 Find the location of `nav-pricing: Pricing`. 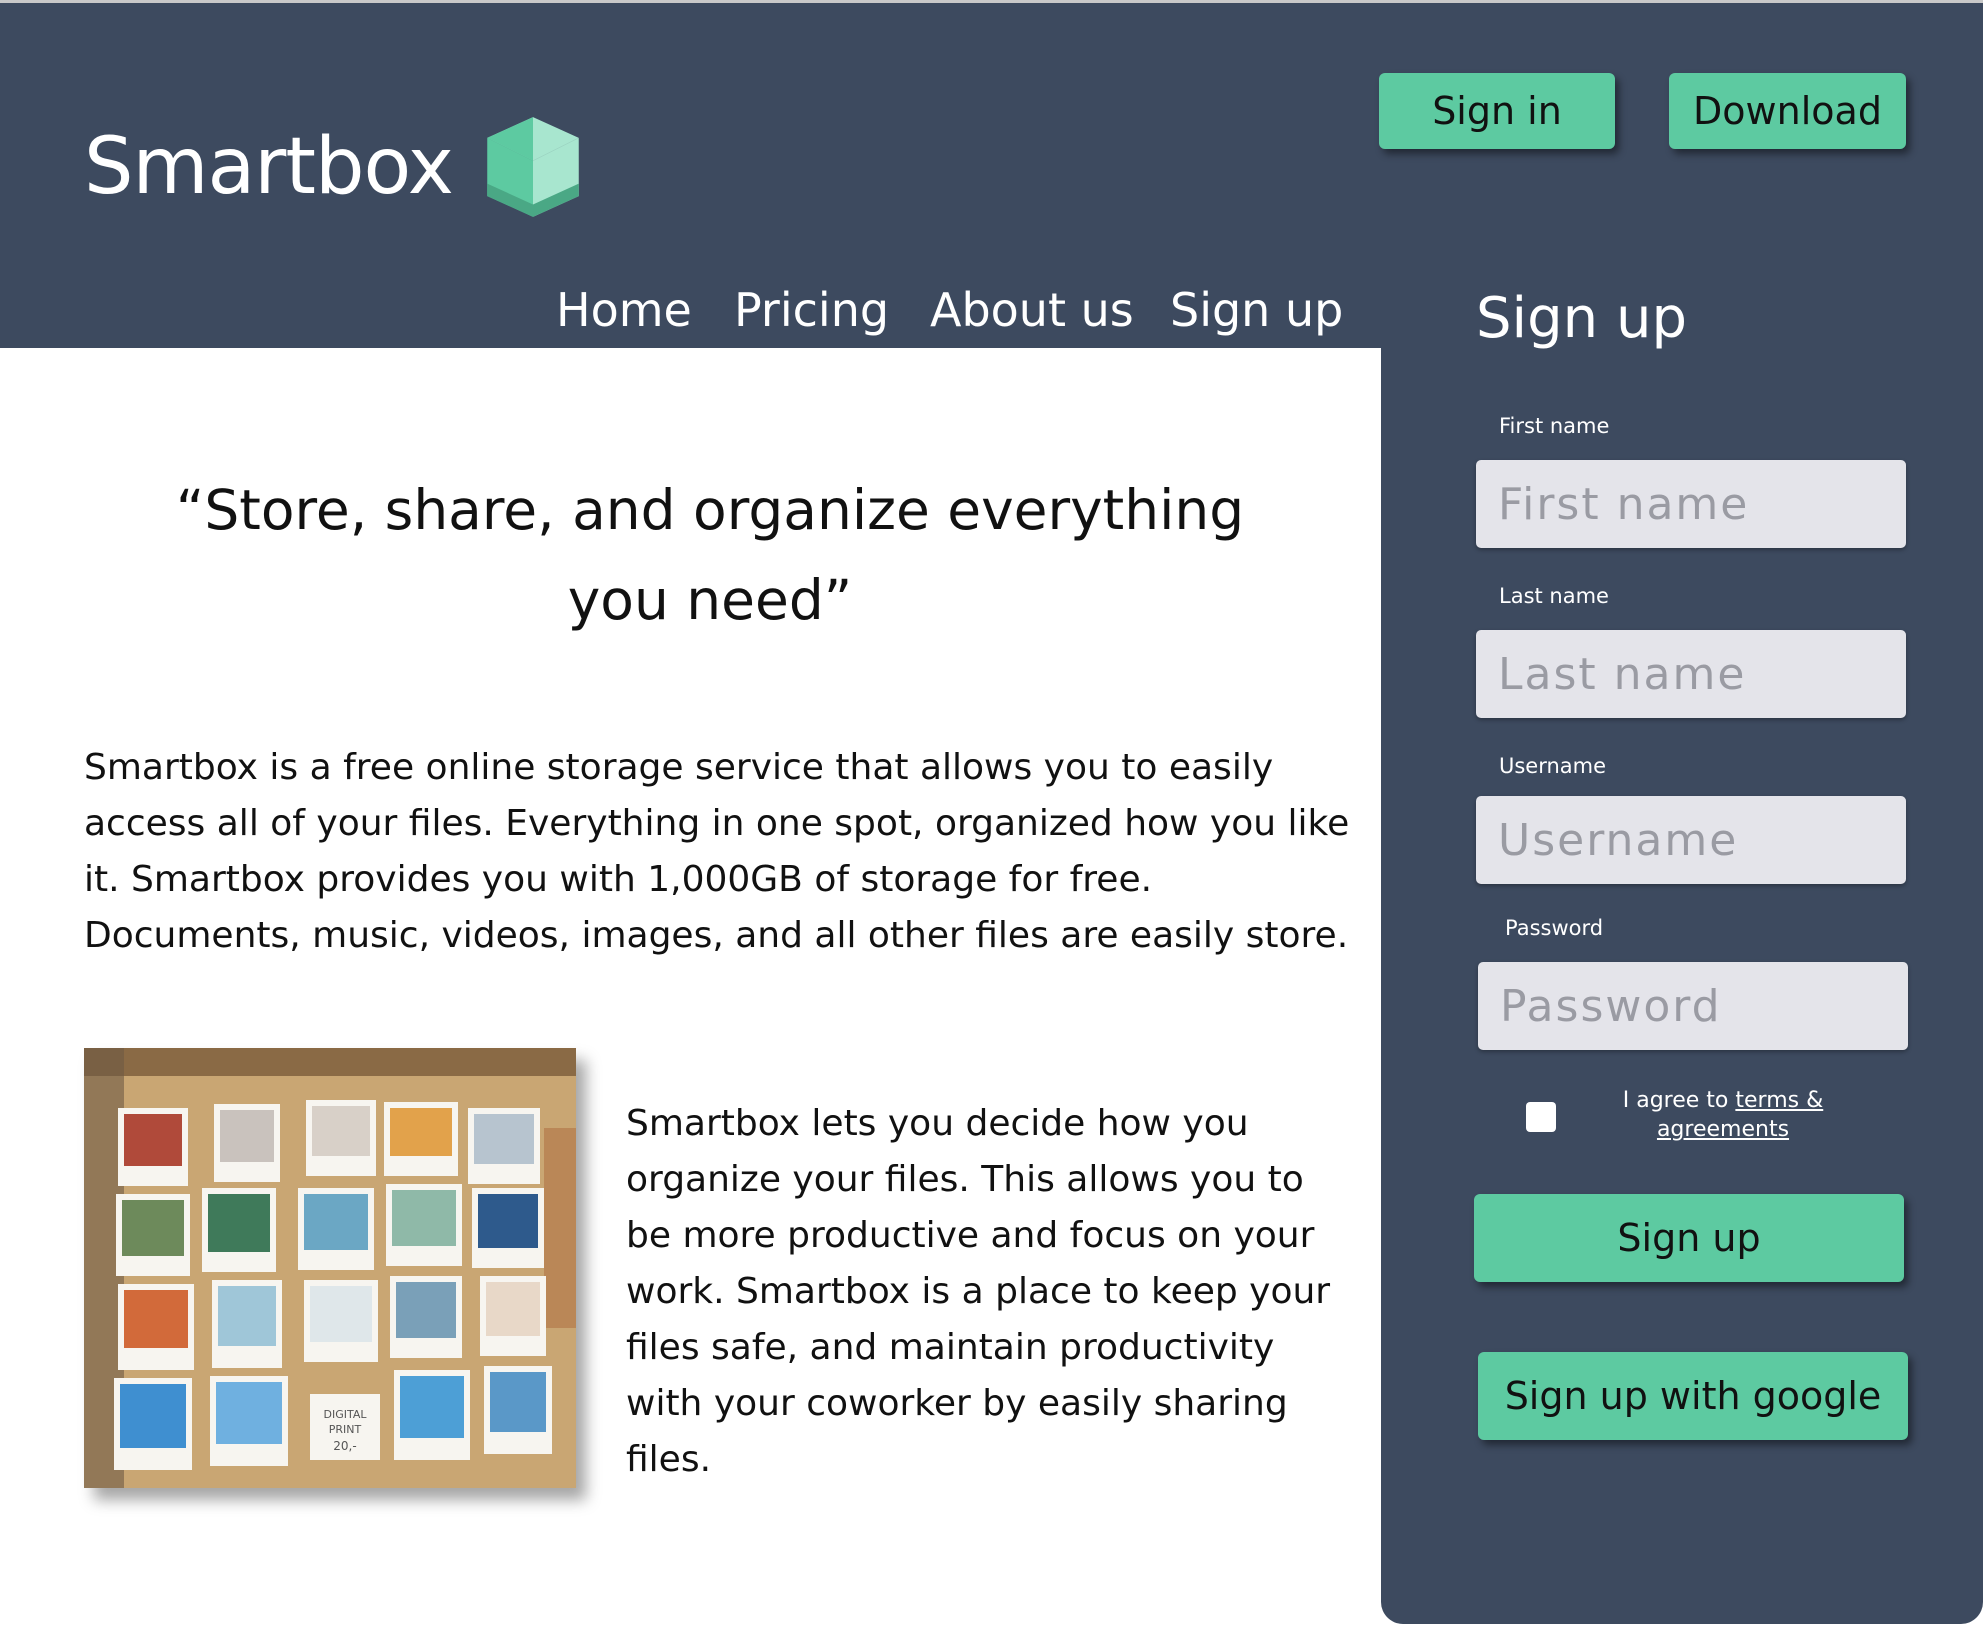

nav-pricing: Pricing is located at coordinates (811, 310).